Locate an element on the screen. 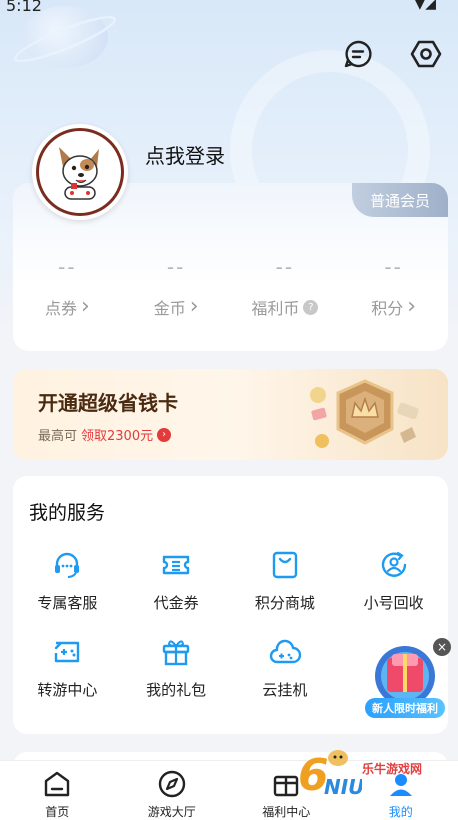  account-stats: -- 点券 › -- 金币 › -- 福利币? -- 积分 › is located at coordinates (230, 287).